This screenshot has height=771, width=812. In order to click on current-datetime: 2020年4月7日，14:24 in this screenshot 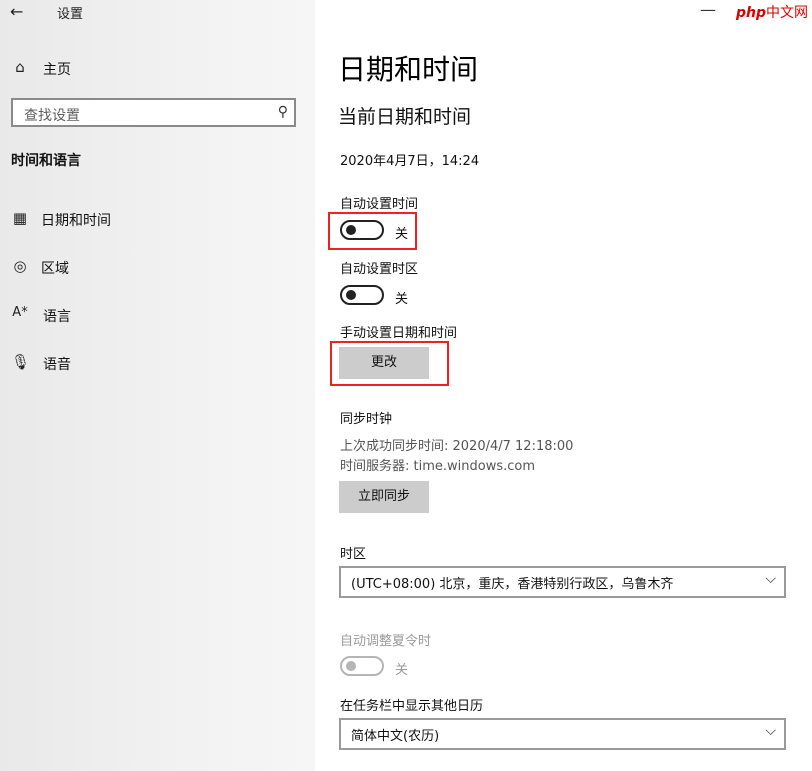, I will do `click(410, 161)`.